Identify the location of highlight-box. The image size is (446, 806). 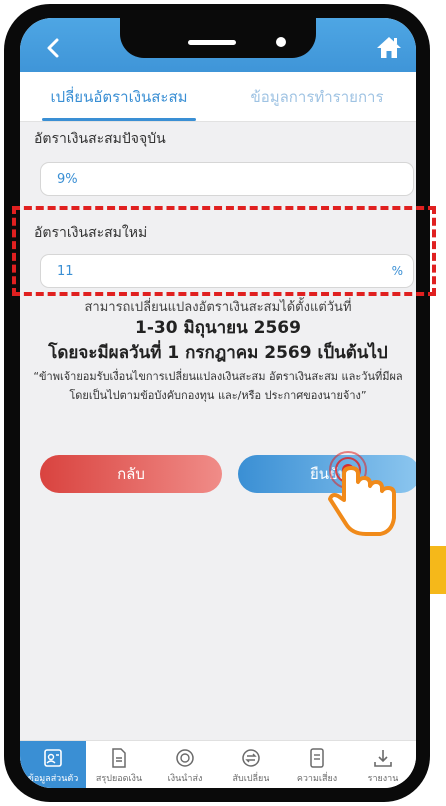
(224, 251).